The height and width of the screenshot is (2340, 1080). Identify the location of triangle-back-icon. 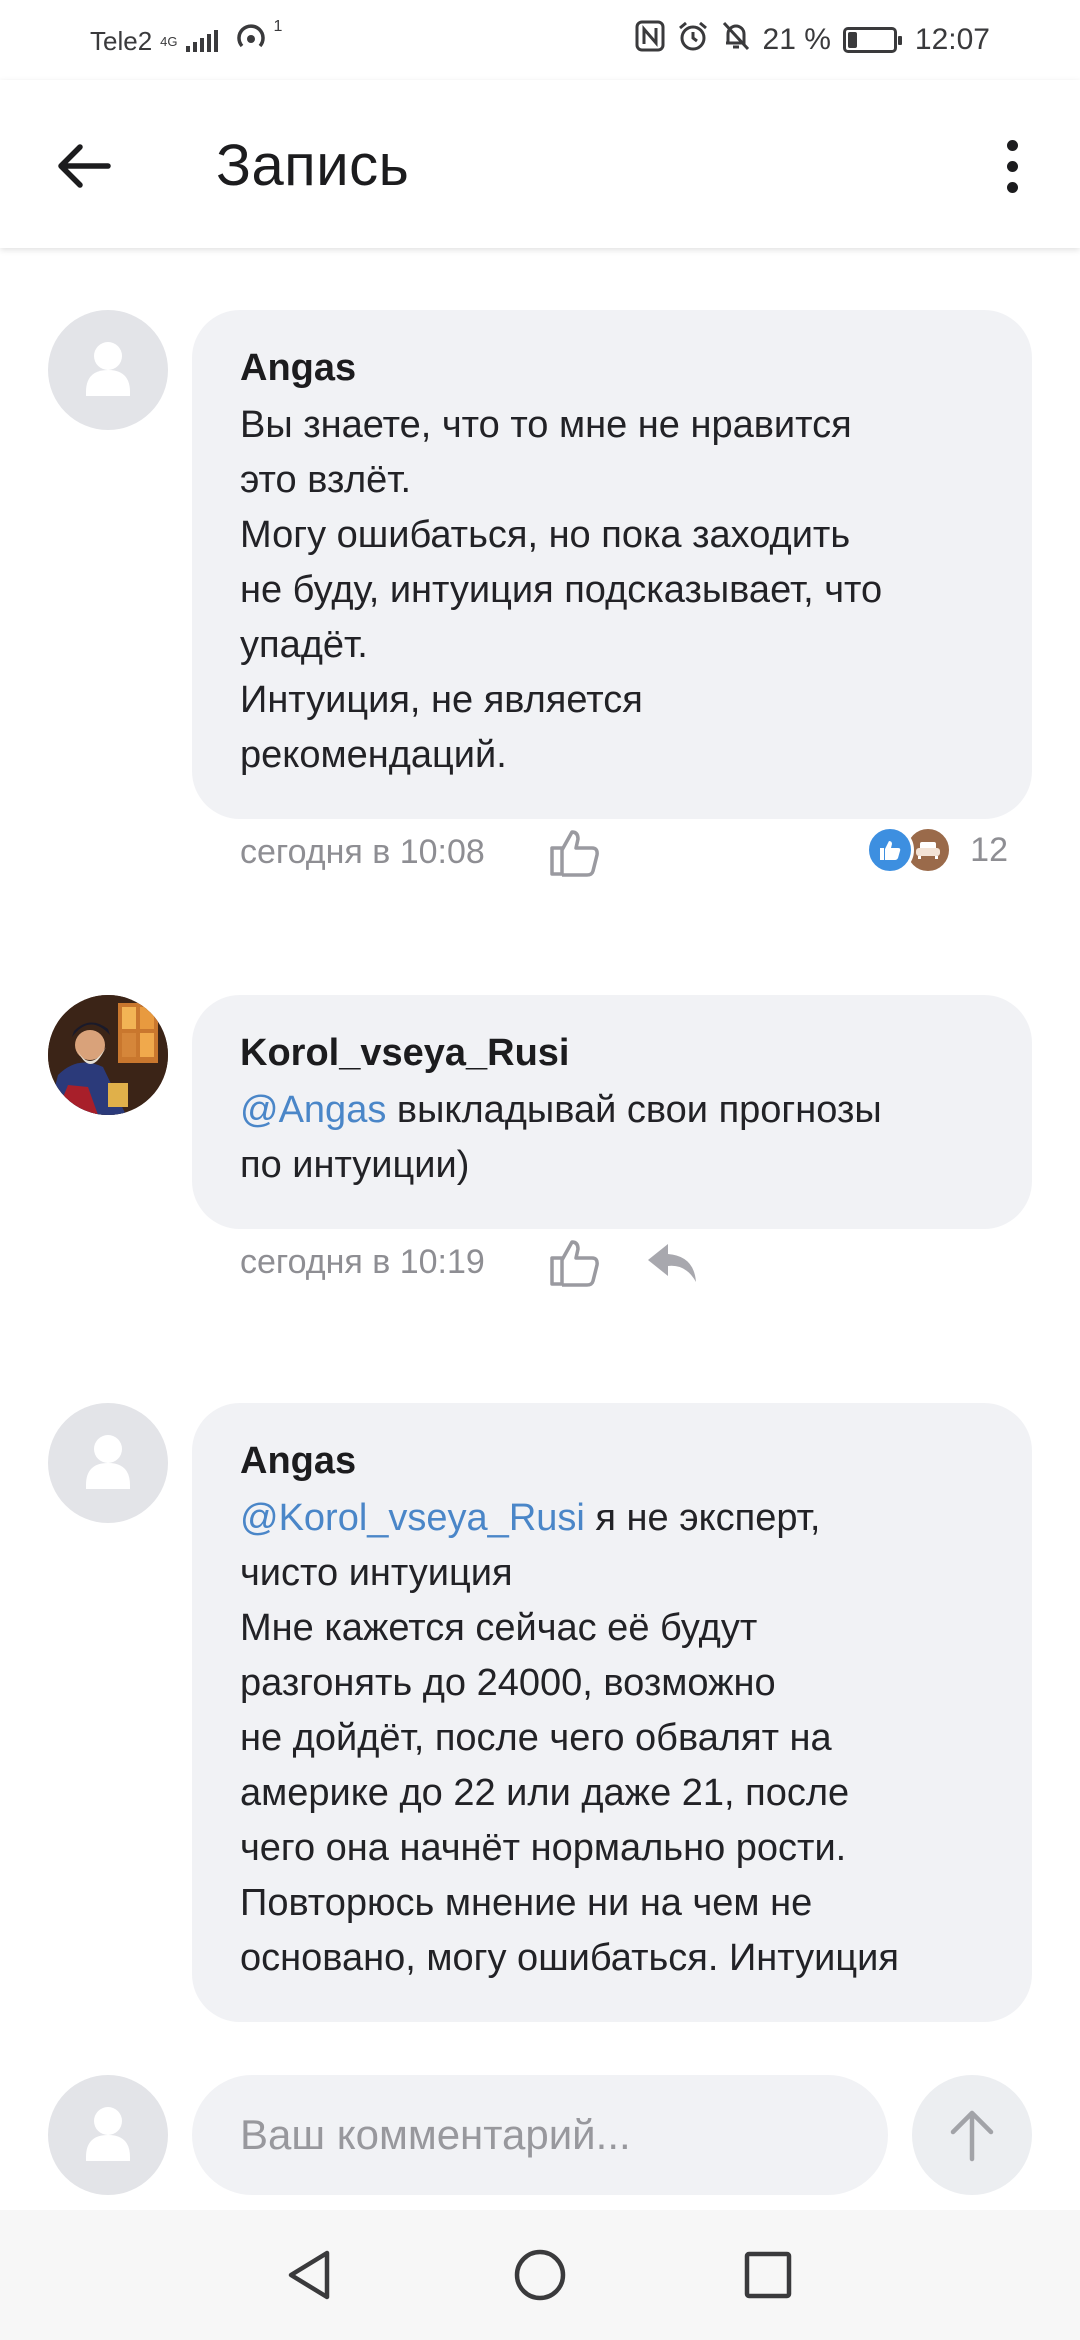
(309, 2275).